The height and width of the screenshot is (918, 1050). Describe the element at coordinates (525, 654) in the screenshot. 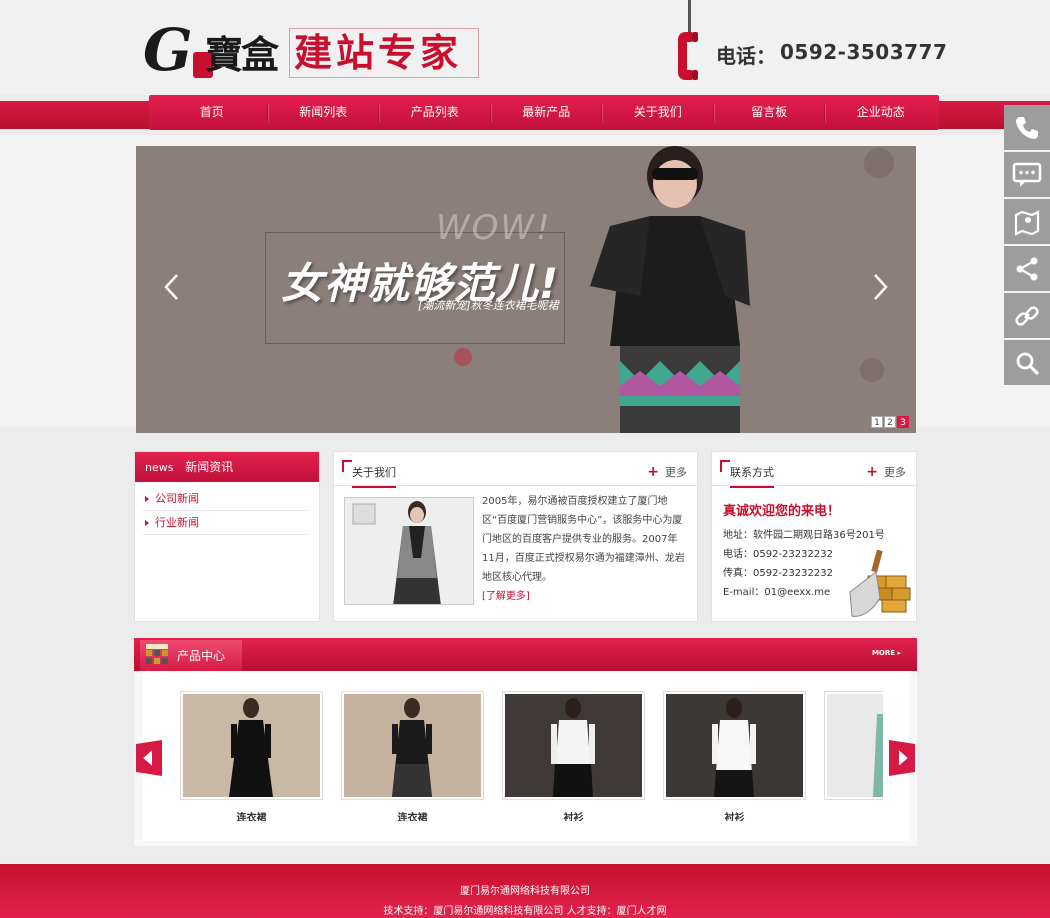

I see `product-center-header: 产品中心 MORE ▸` at that location.